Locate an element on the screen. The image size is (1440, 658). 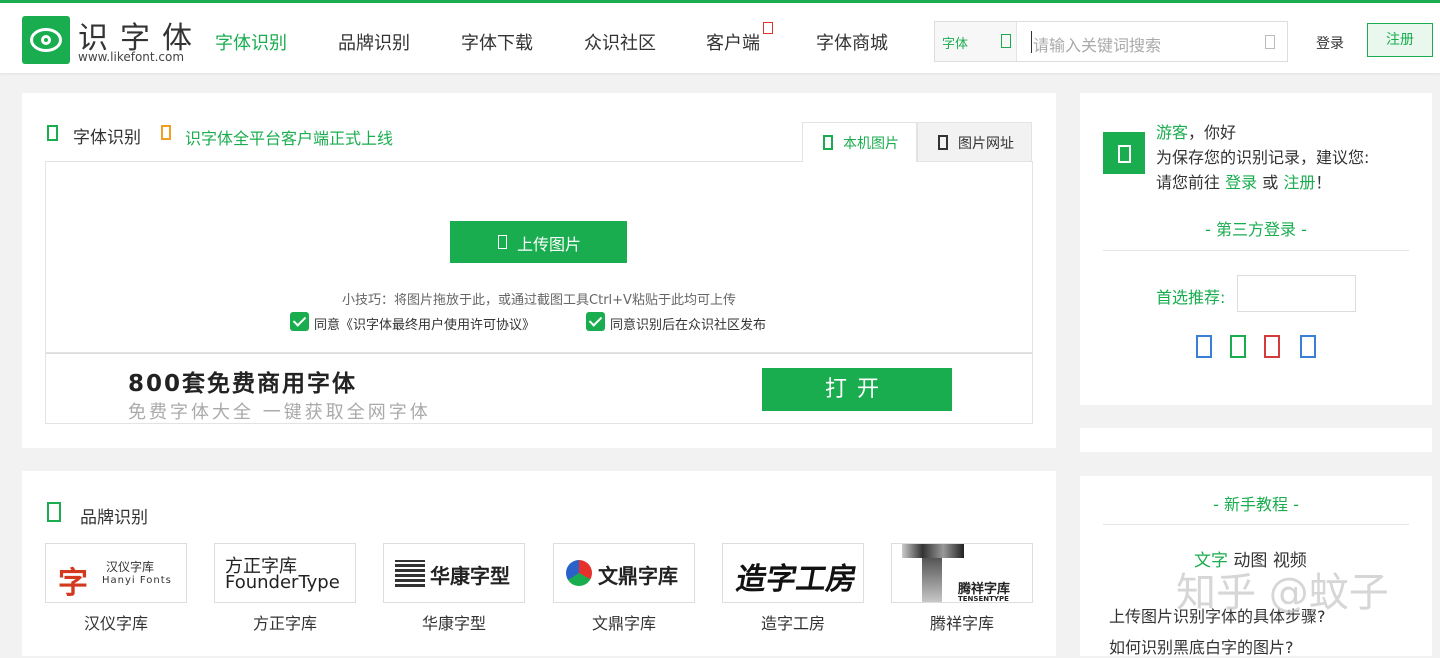
section-title: 字体识别 is located at coordinates (107, 138).